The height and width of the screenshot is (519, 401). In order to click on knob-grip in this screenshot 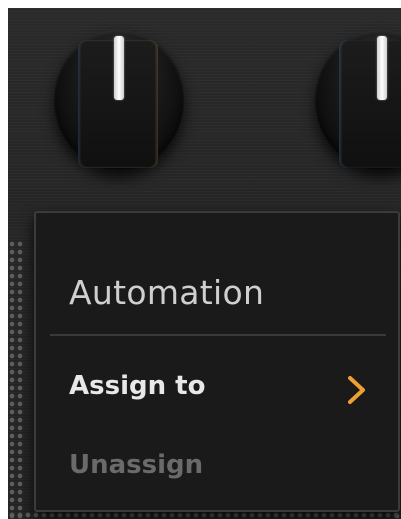, I will do `click(370, 104)`.